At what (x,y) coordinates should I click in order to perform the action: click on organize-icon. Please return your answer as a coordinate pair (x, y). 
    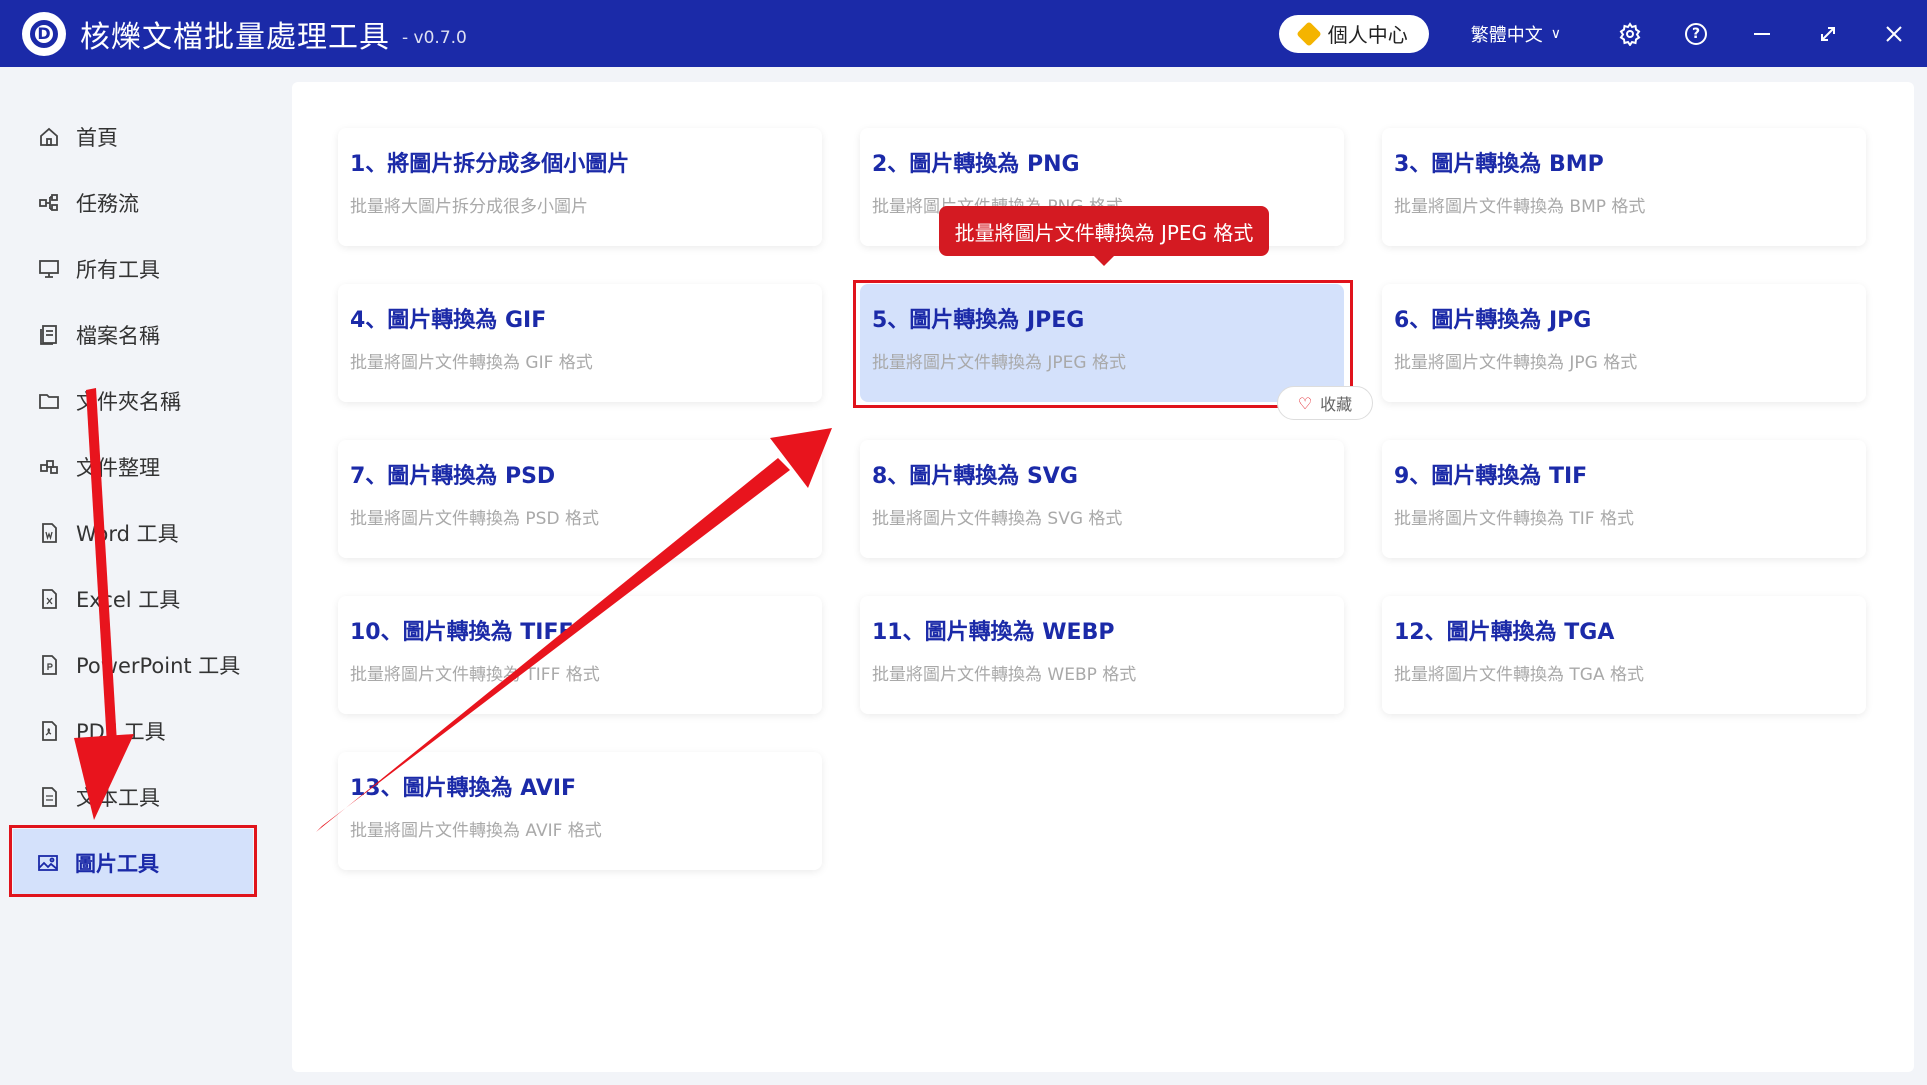
    Looking at the image, I should click on (49, 467).